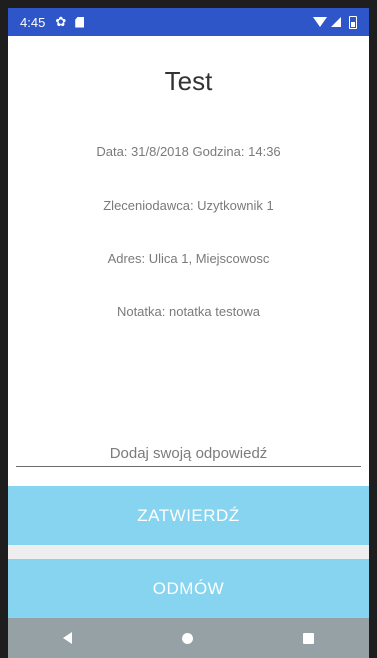  Describe the element at coordinates (188, 552) in the screenshot. I see `button-separator` at that location.